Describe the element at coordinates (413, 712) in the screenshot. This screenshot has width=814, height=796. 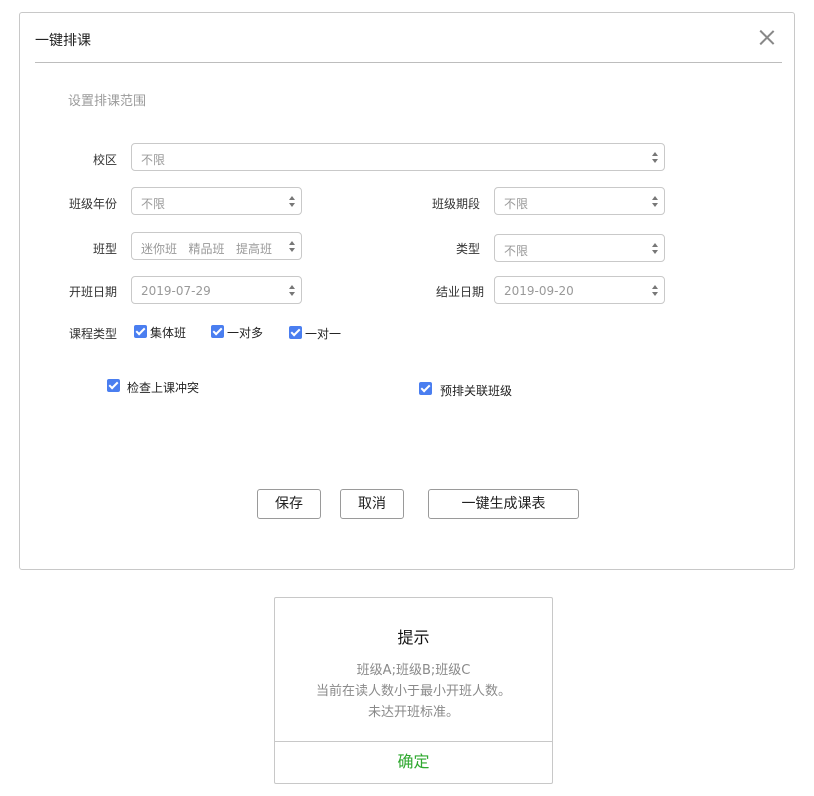
I see `alert-message-line: 未达开班标准。` at that location.